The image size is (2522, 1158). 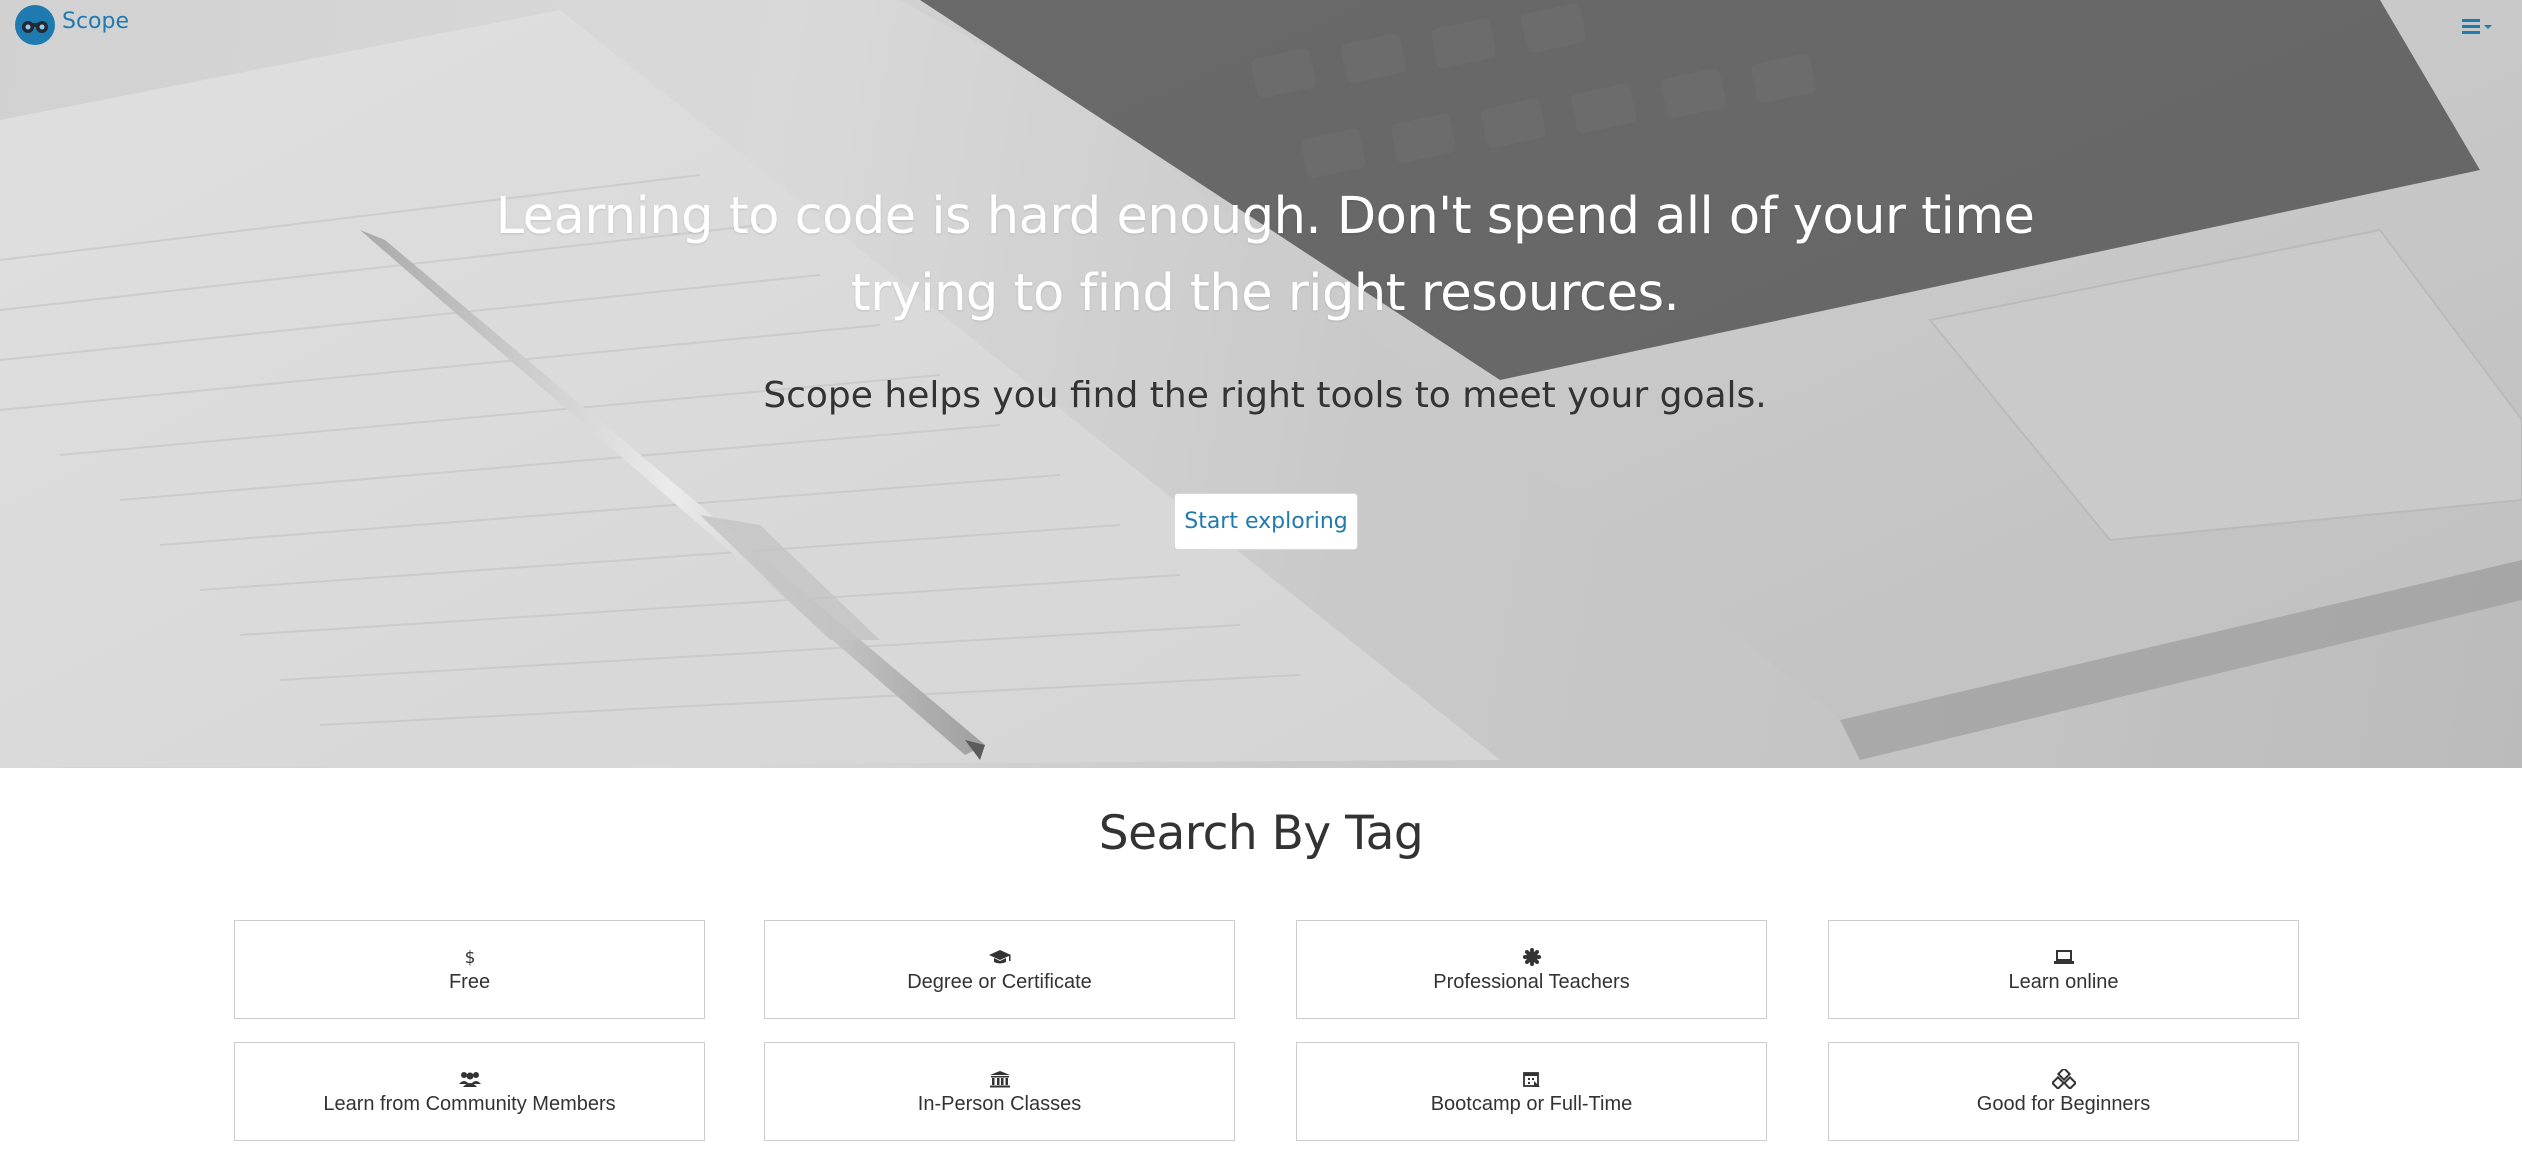 I want to click on tag-button-degree-or-certificate: Degree or Certificate, so click(x=999, y=969).